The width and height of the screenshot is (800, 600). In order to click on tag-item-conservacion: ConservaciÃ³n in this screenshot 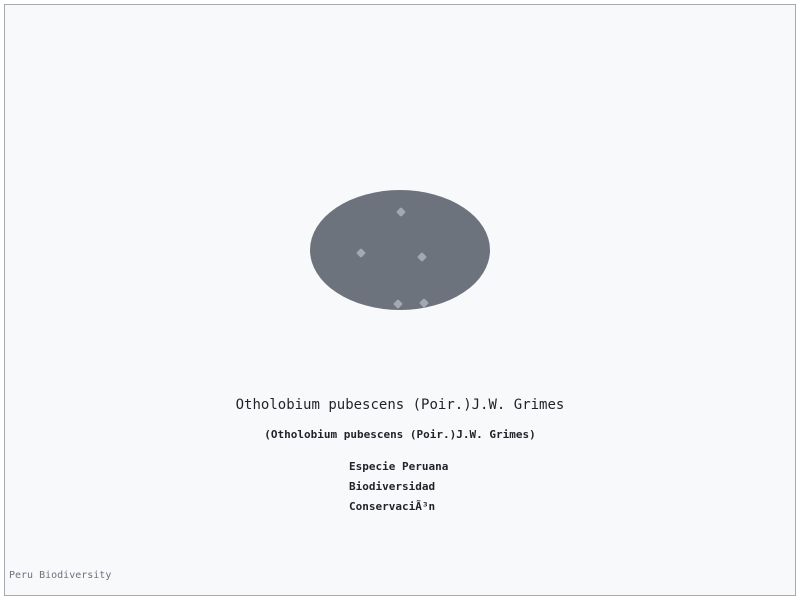, I will do `click(392, 506)`.